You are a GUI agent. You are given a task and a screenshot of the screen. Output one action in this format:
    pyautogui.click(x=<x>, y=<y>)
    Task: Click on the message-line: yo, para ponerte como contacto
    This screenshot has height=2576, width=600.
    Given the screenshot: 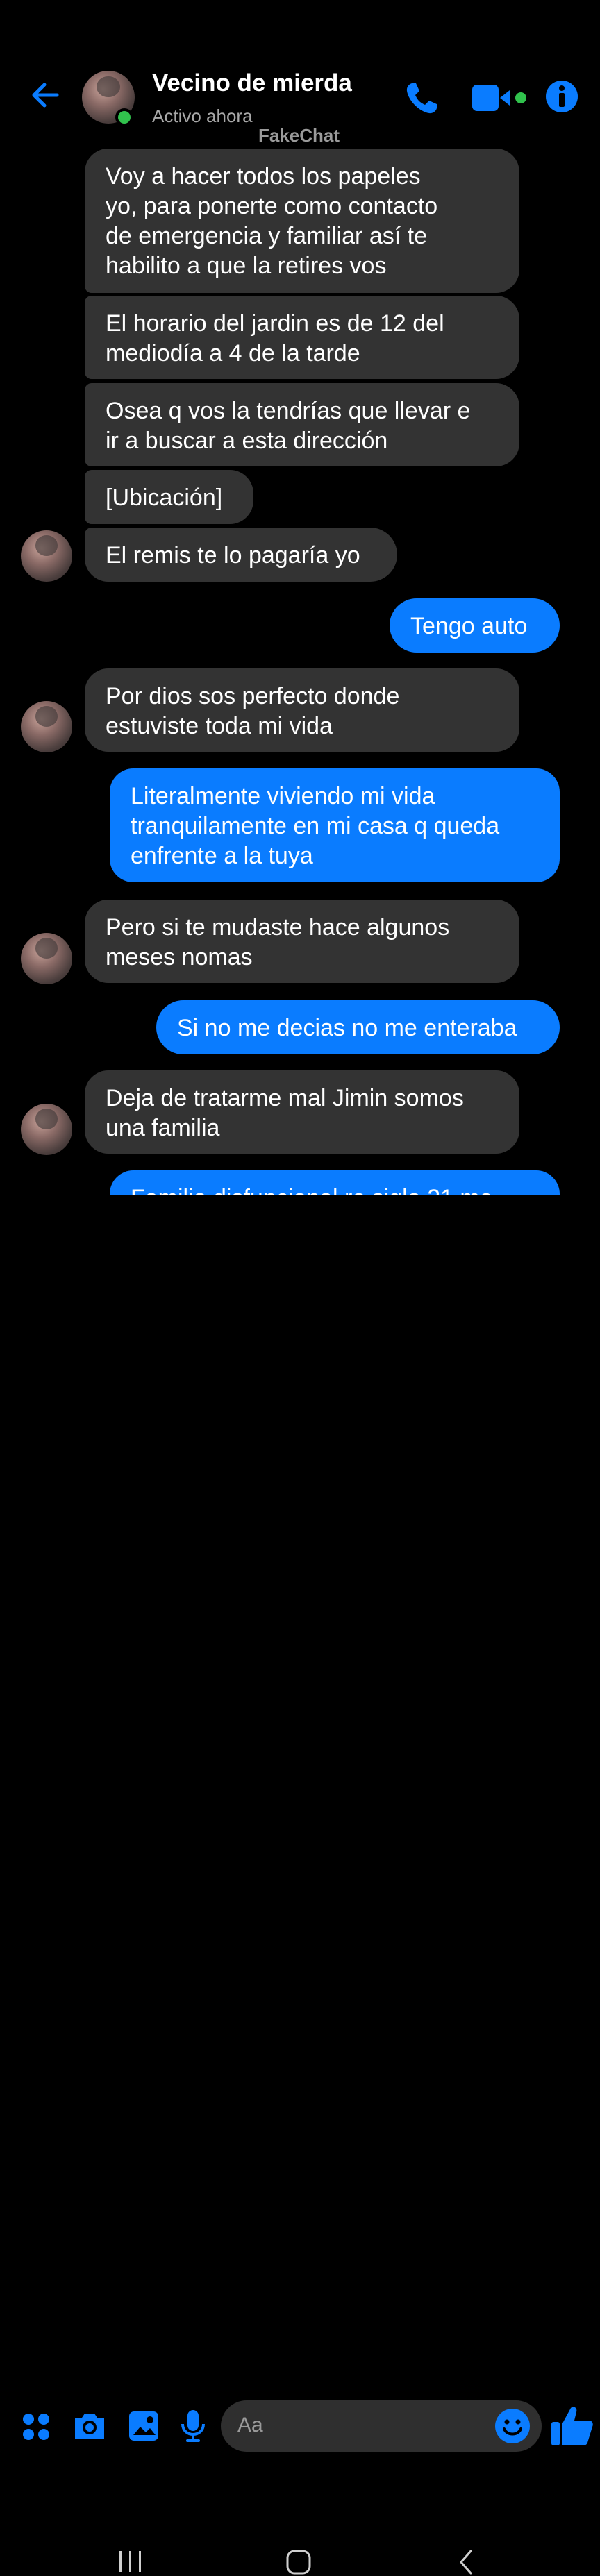 What is the action you would take?
    pyautogui.click(x=272, y=206)
    